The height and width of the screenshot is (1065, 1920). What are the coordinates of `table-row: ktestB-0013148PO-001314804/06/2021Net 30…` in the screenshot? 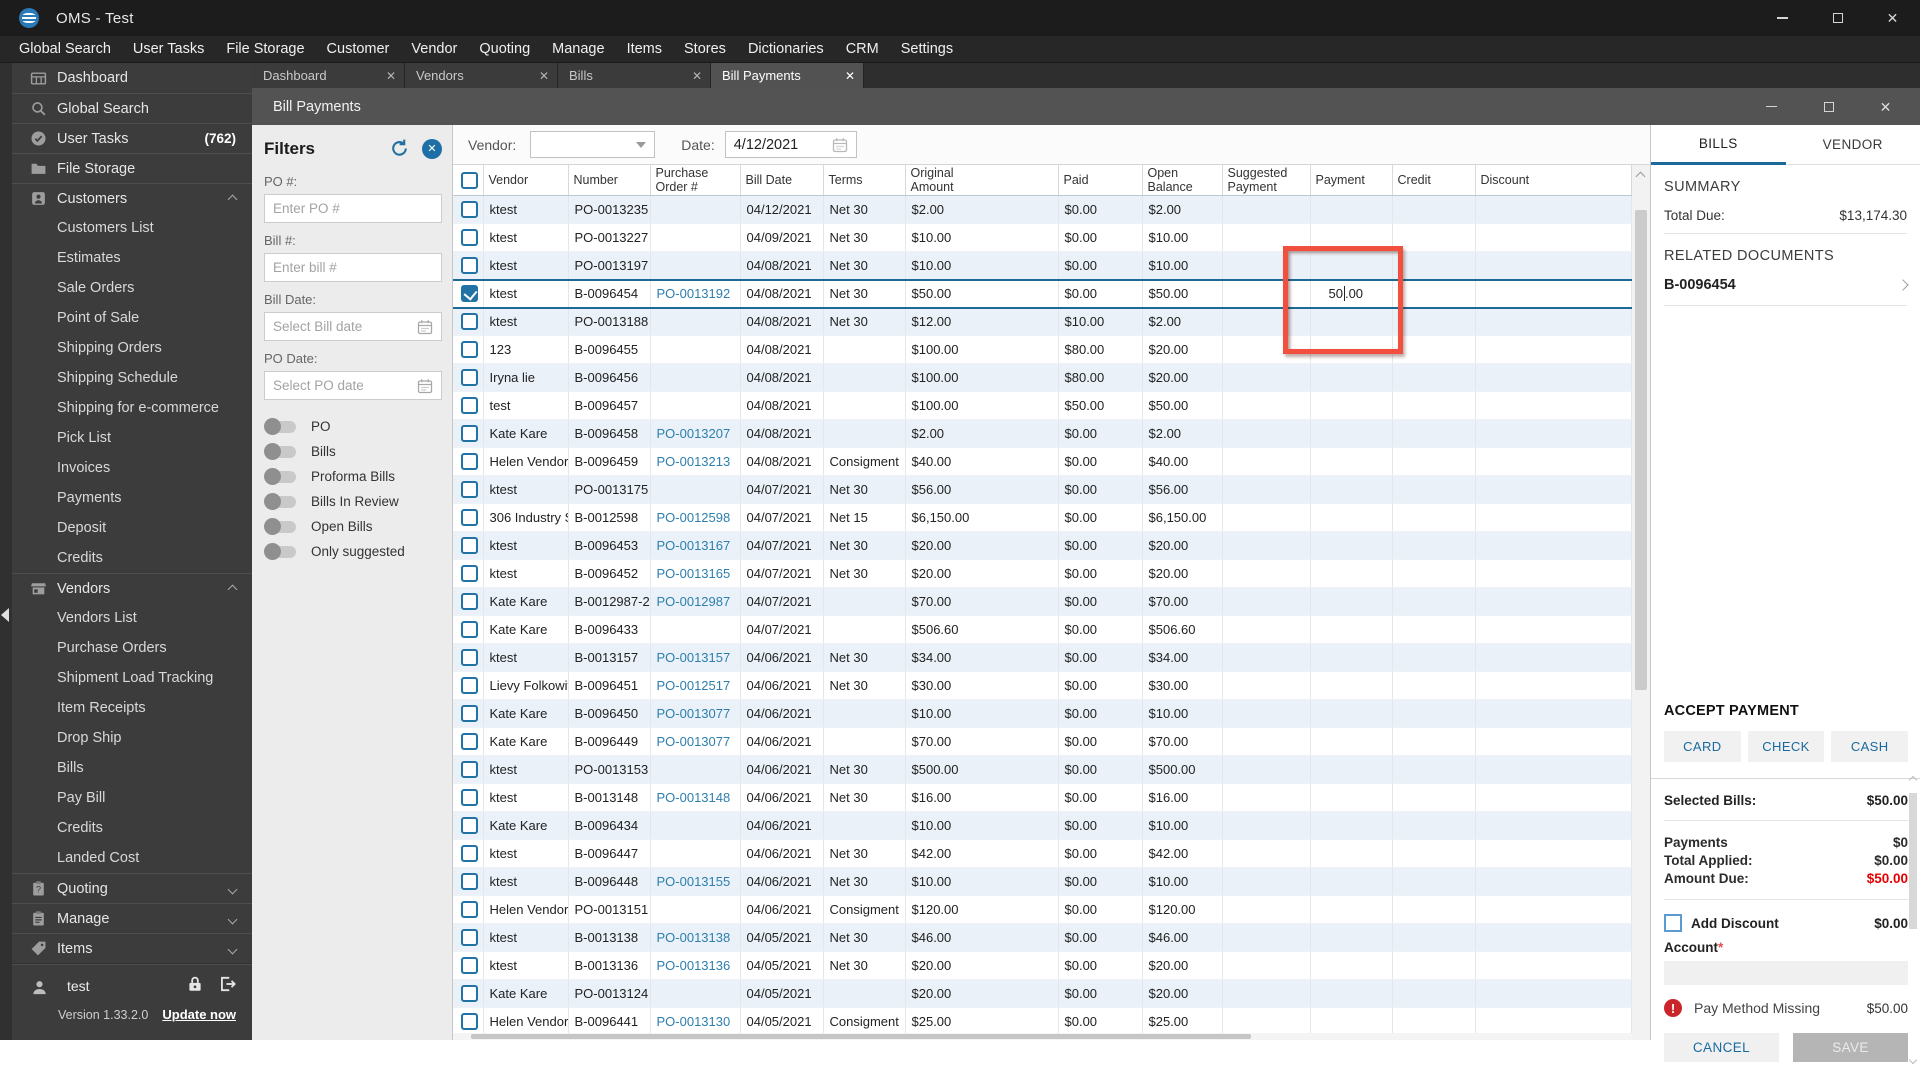 It's located at (1042, 798).